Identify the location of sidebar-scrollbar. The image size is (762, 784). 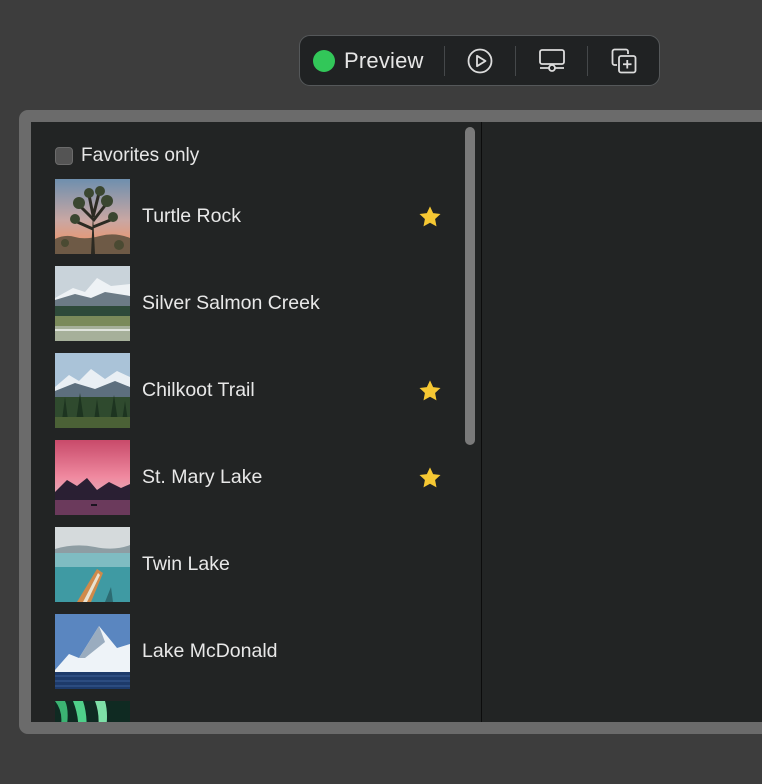
(470, 286).